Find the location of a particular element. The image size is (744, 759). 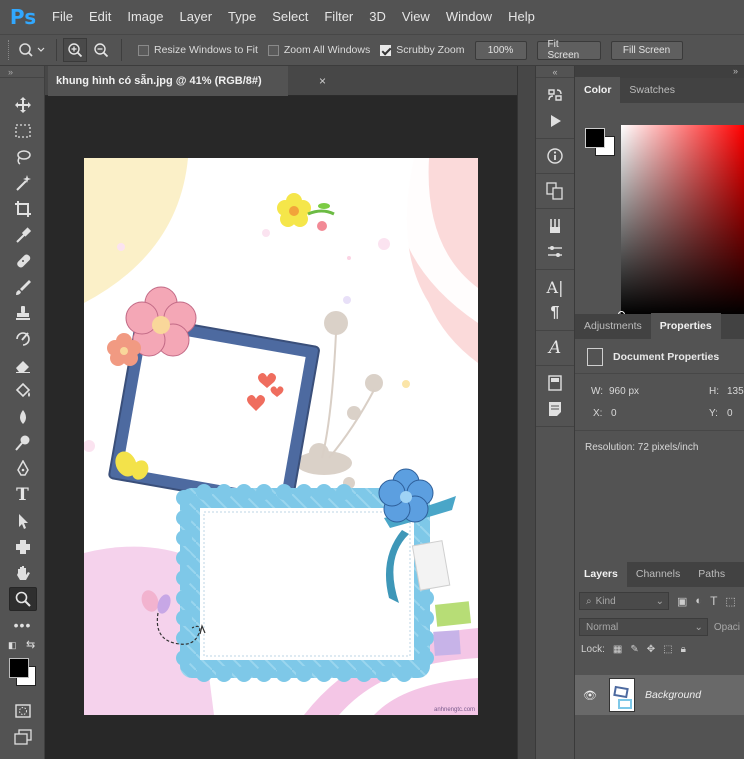

canvas-scrollbar is located at coordinates (526, 412).